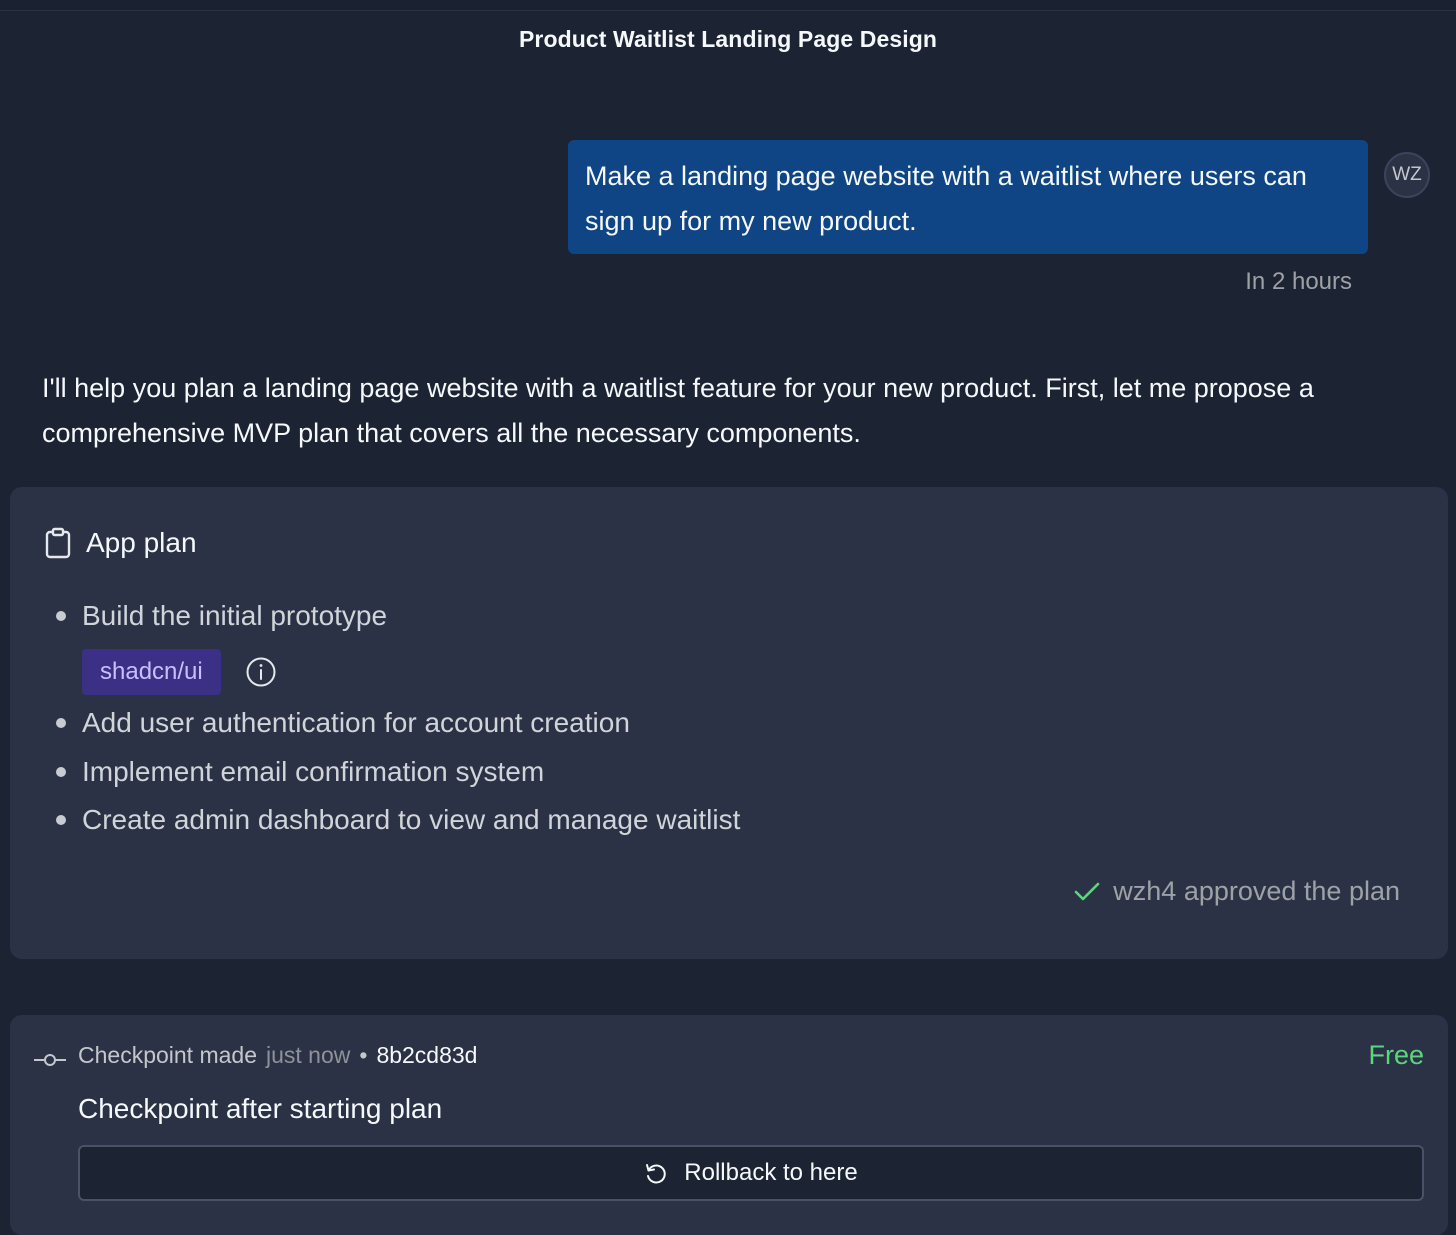 Image resolution: width=1456 pixels, height=1235 pixels. Describe the element at coordinates (151, 672) in the screenshot. I see `shadcn-ui-tag: shadcn/ui` at that location.